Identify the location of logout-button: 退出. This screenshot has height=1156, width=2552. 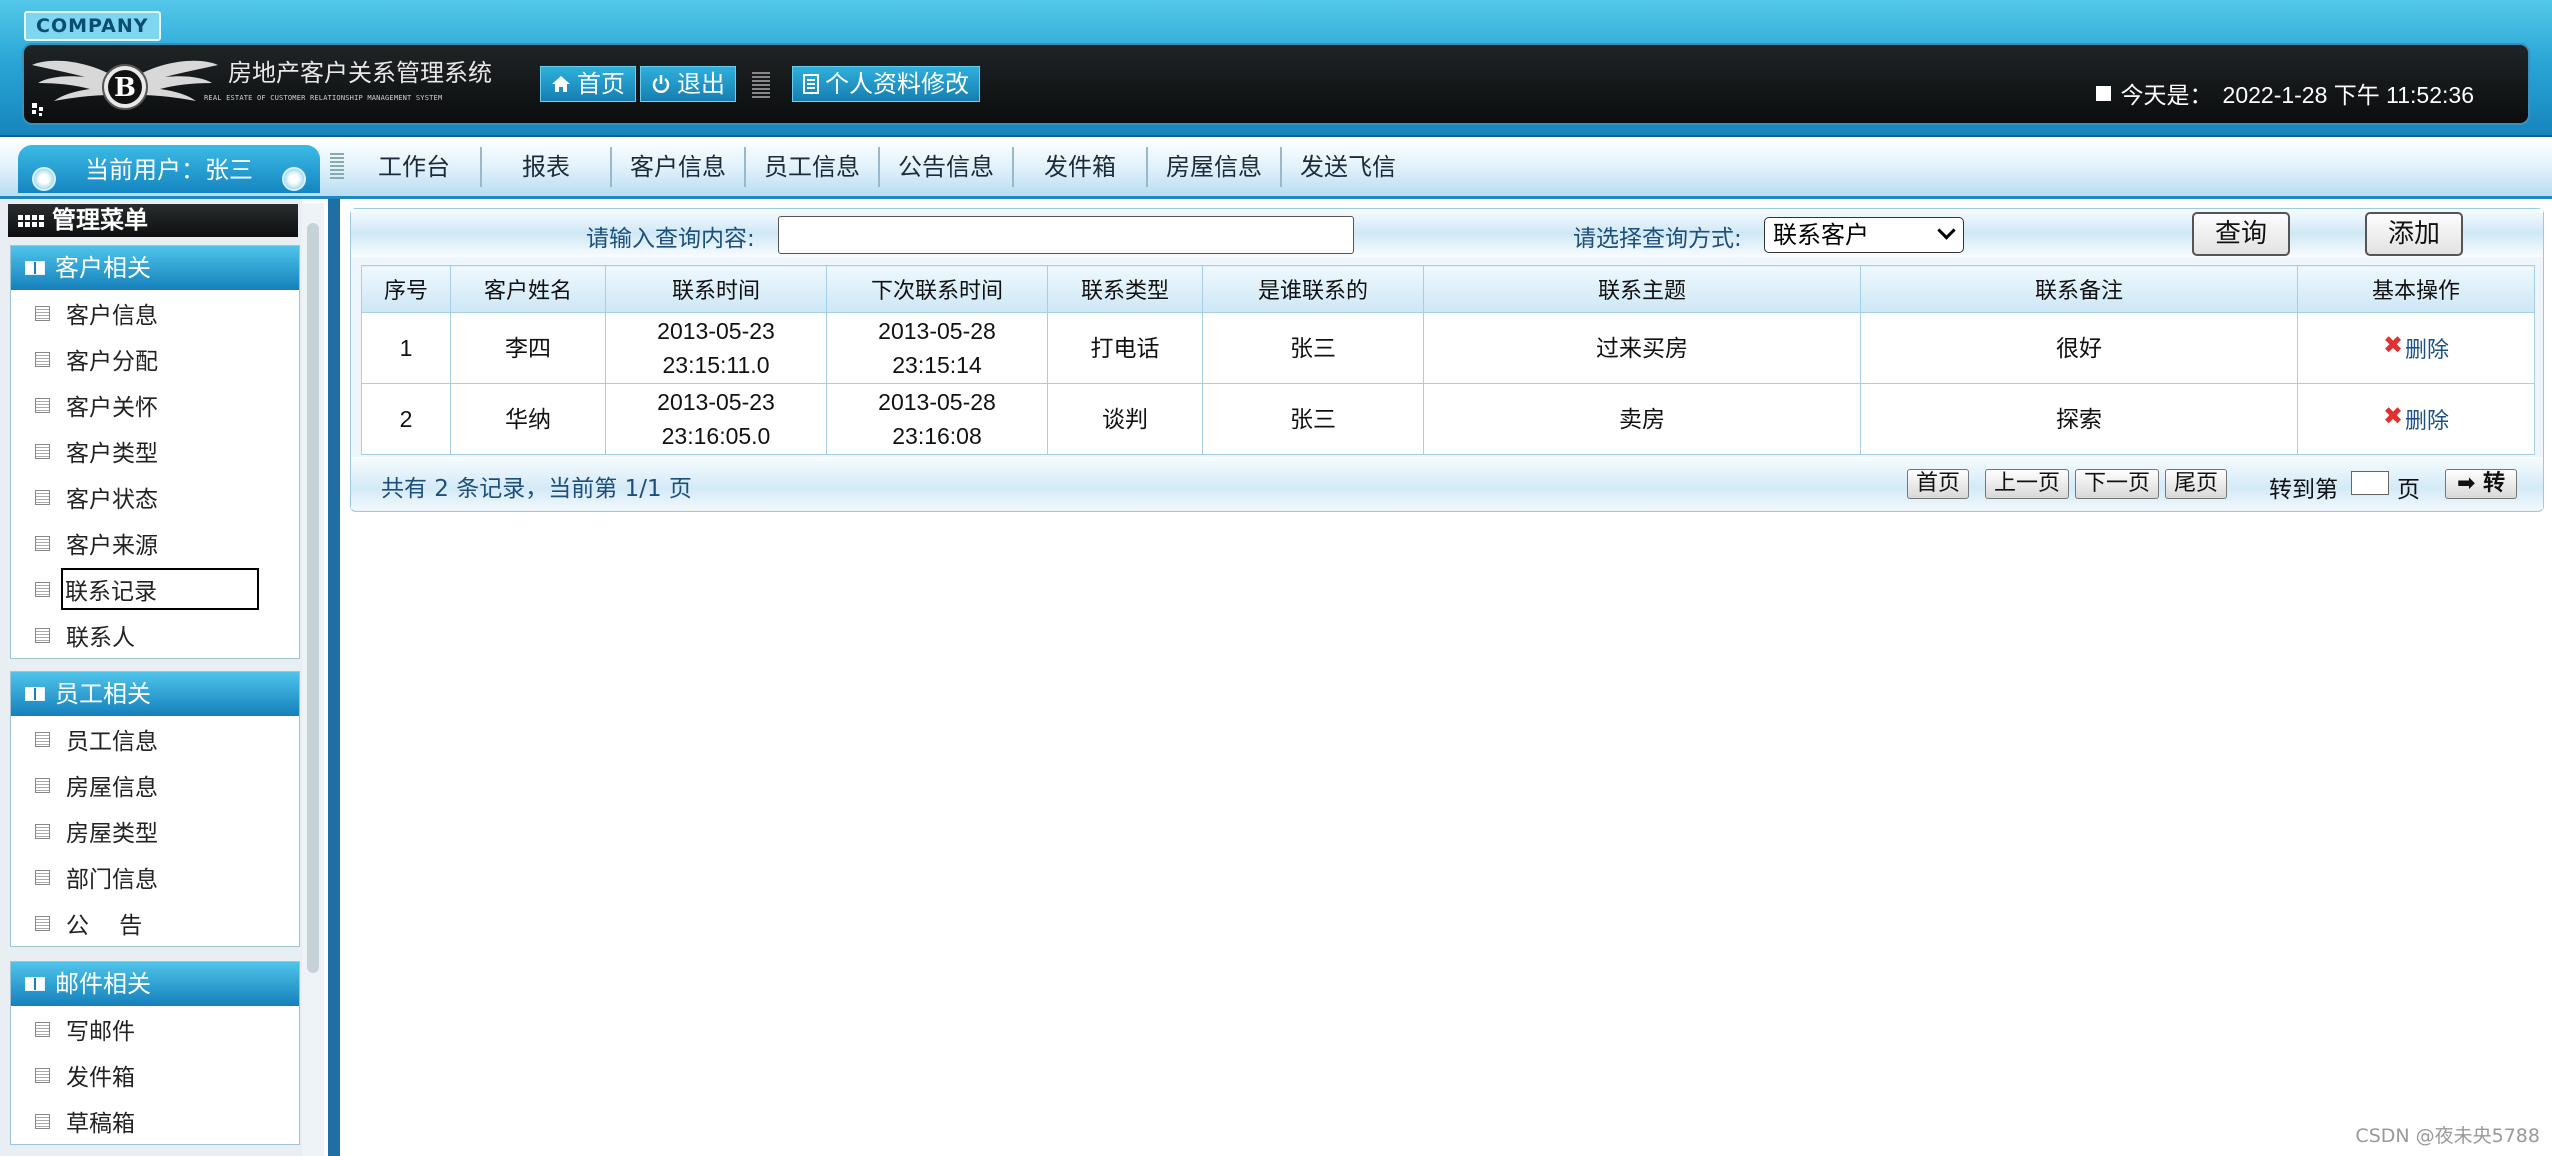
(688, 84).